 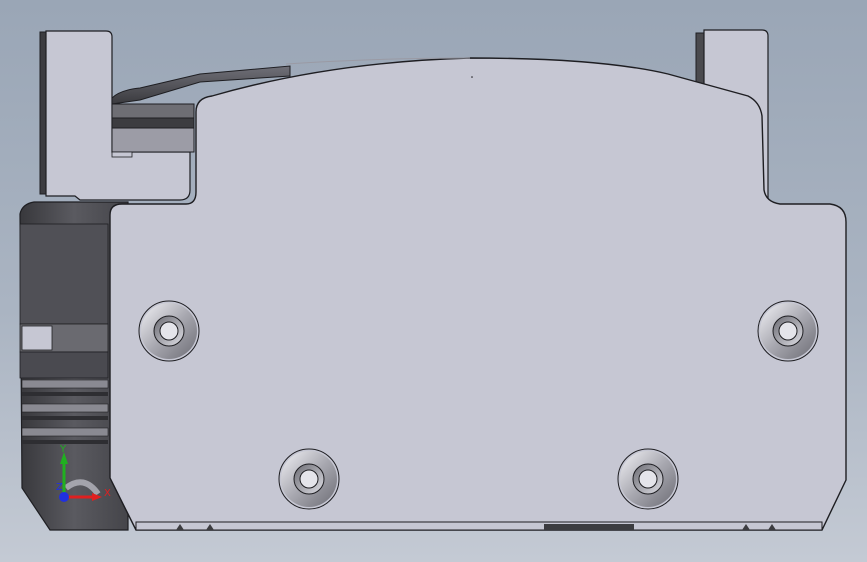 What do you see at coordinates (107, 493) in the screenshot?
I see `x-axis-label: X` at bounding box center [107, 493].